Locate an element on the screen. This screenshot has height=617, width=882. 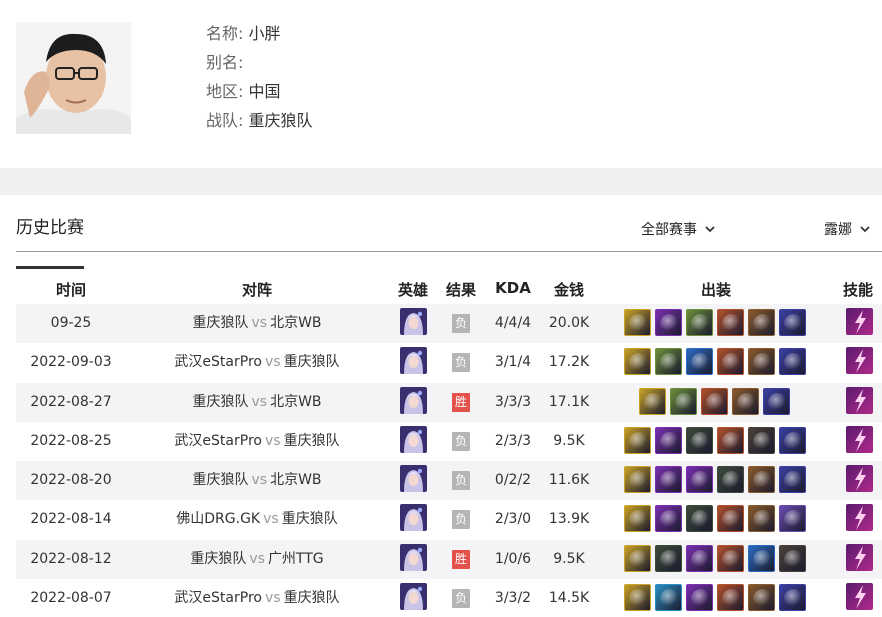
table-row: 2022-08-20 重庆狼队 vs 北京WB 负 0/2/2 11.6K is located at coordinates (449, 481).